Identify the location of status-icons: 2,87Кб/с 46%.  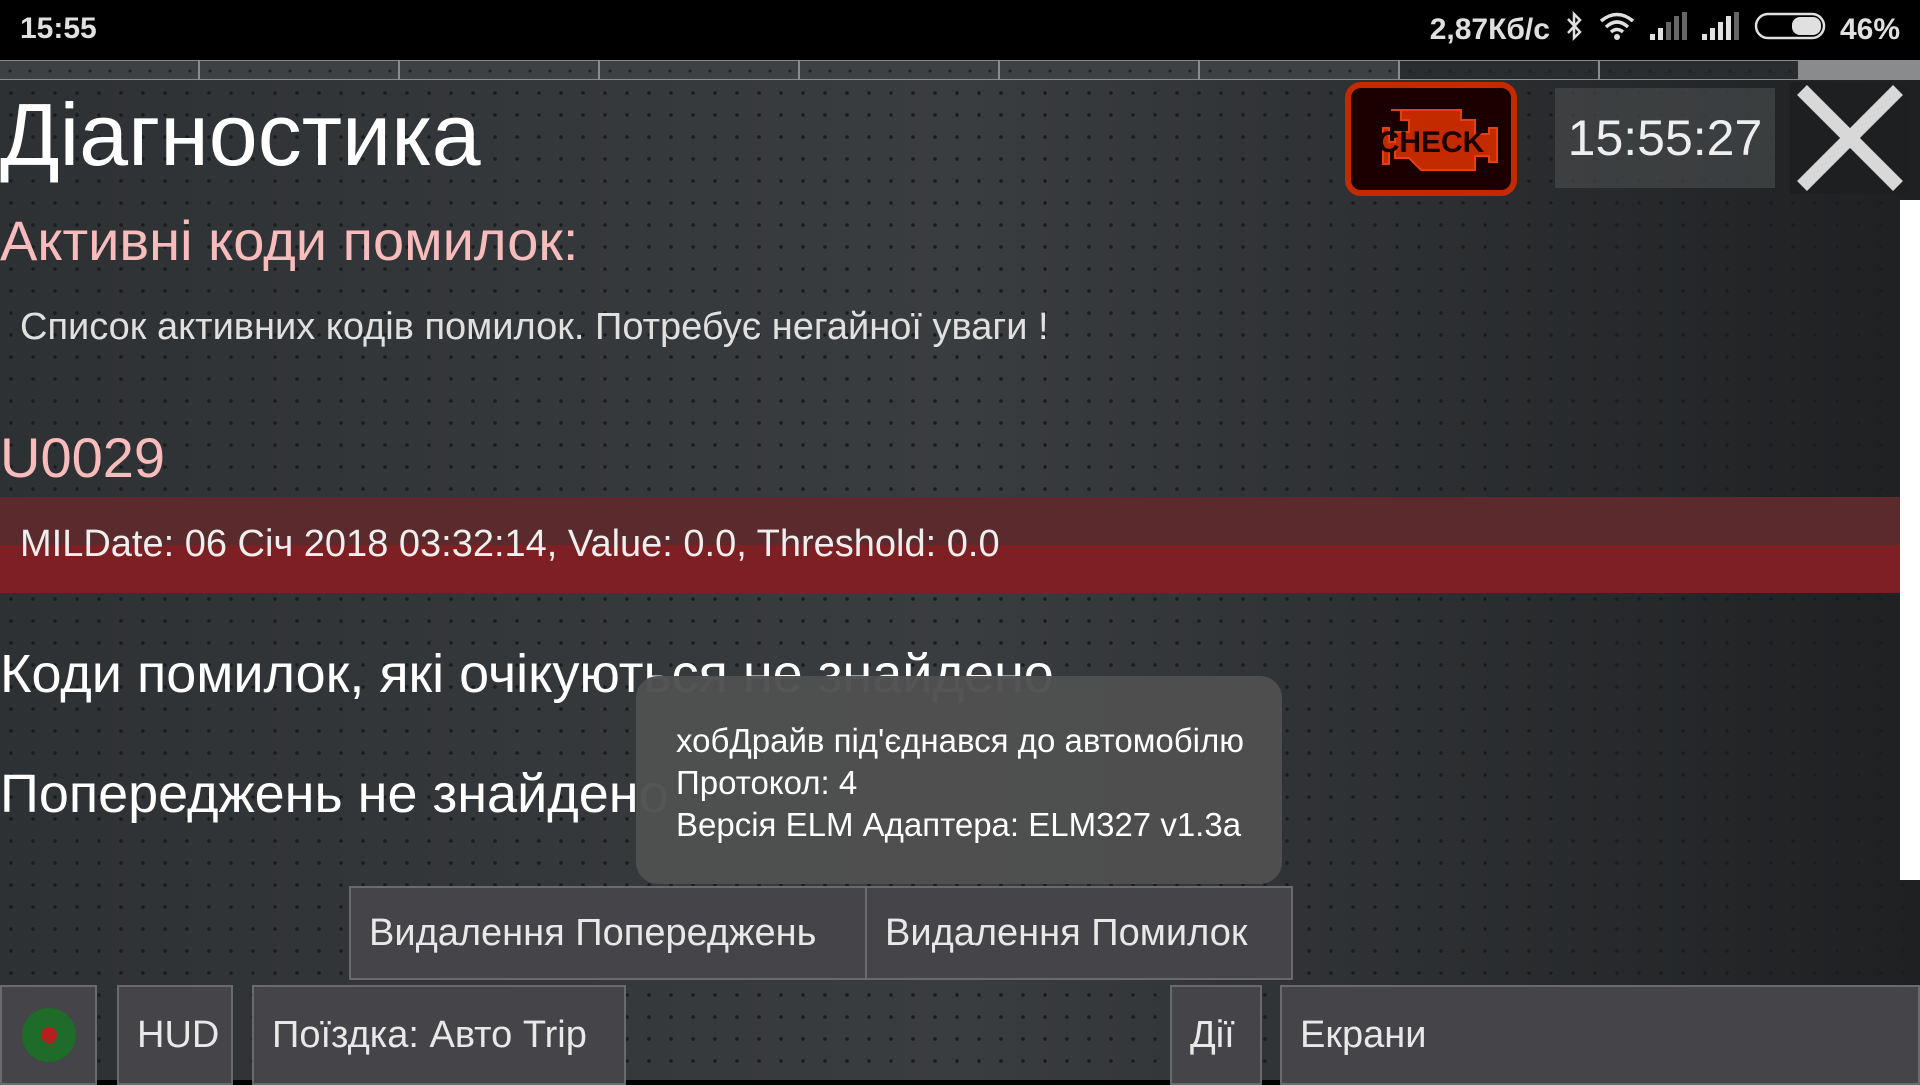
(1665, 30).